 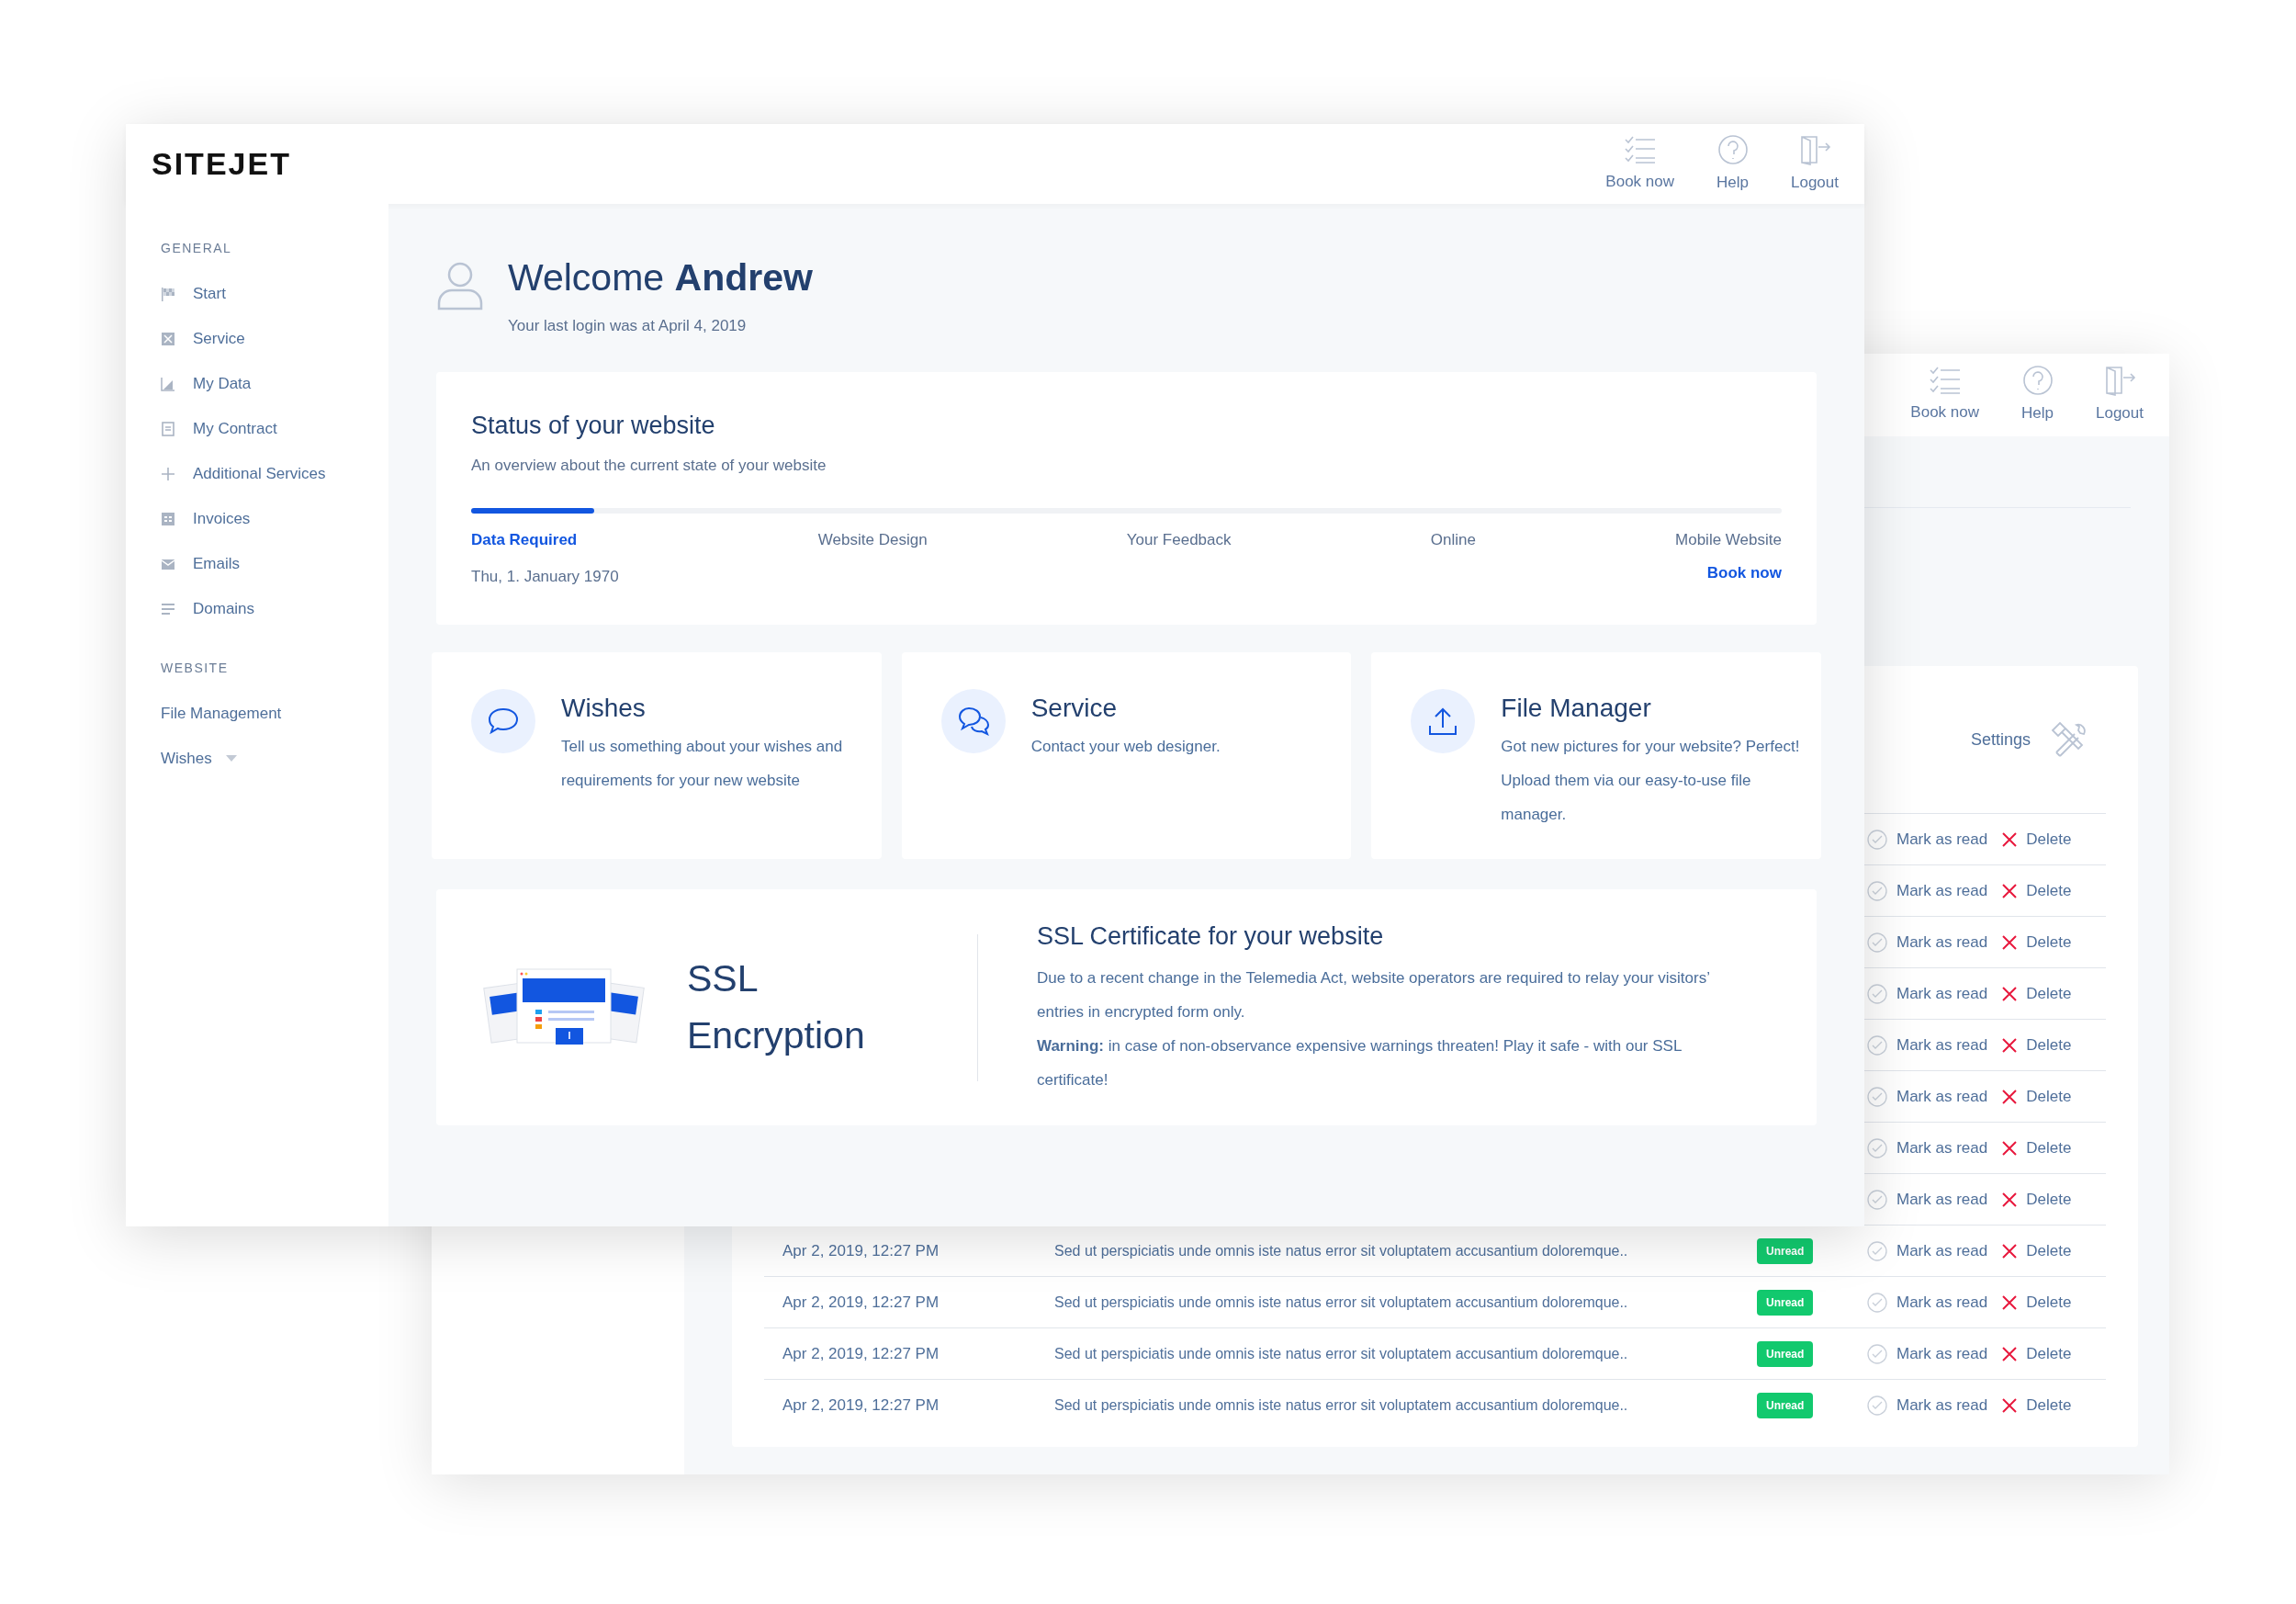 What do you see at coordinates (195, 668) in the screenshot?
I see `section-heading: WEBSITE` at bounding box center [195, 668].